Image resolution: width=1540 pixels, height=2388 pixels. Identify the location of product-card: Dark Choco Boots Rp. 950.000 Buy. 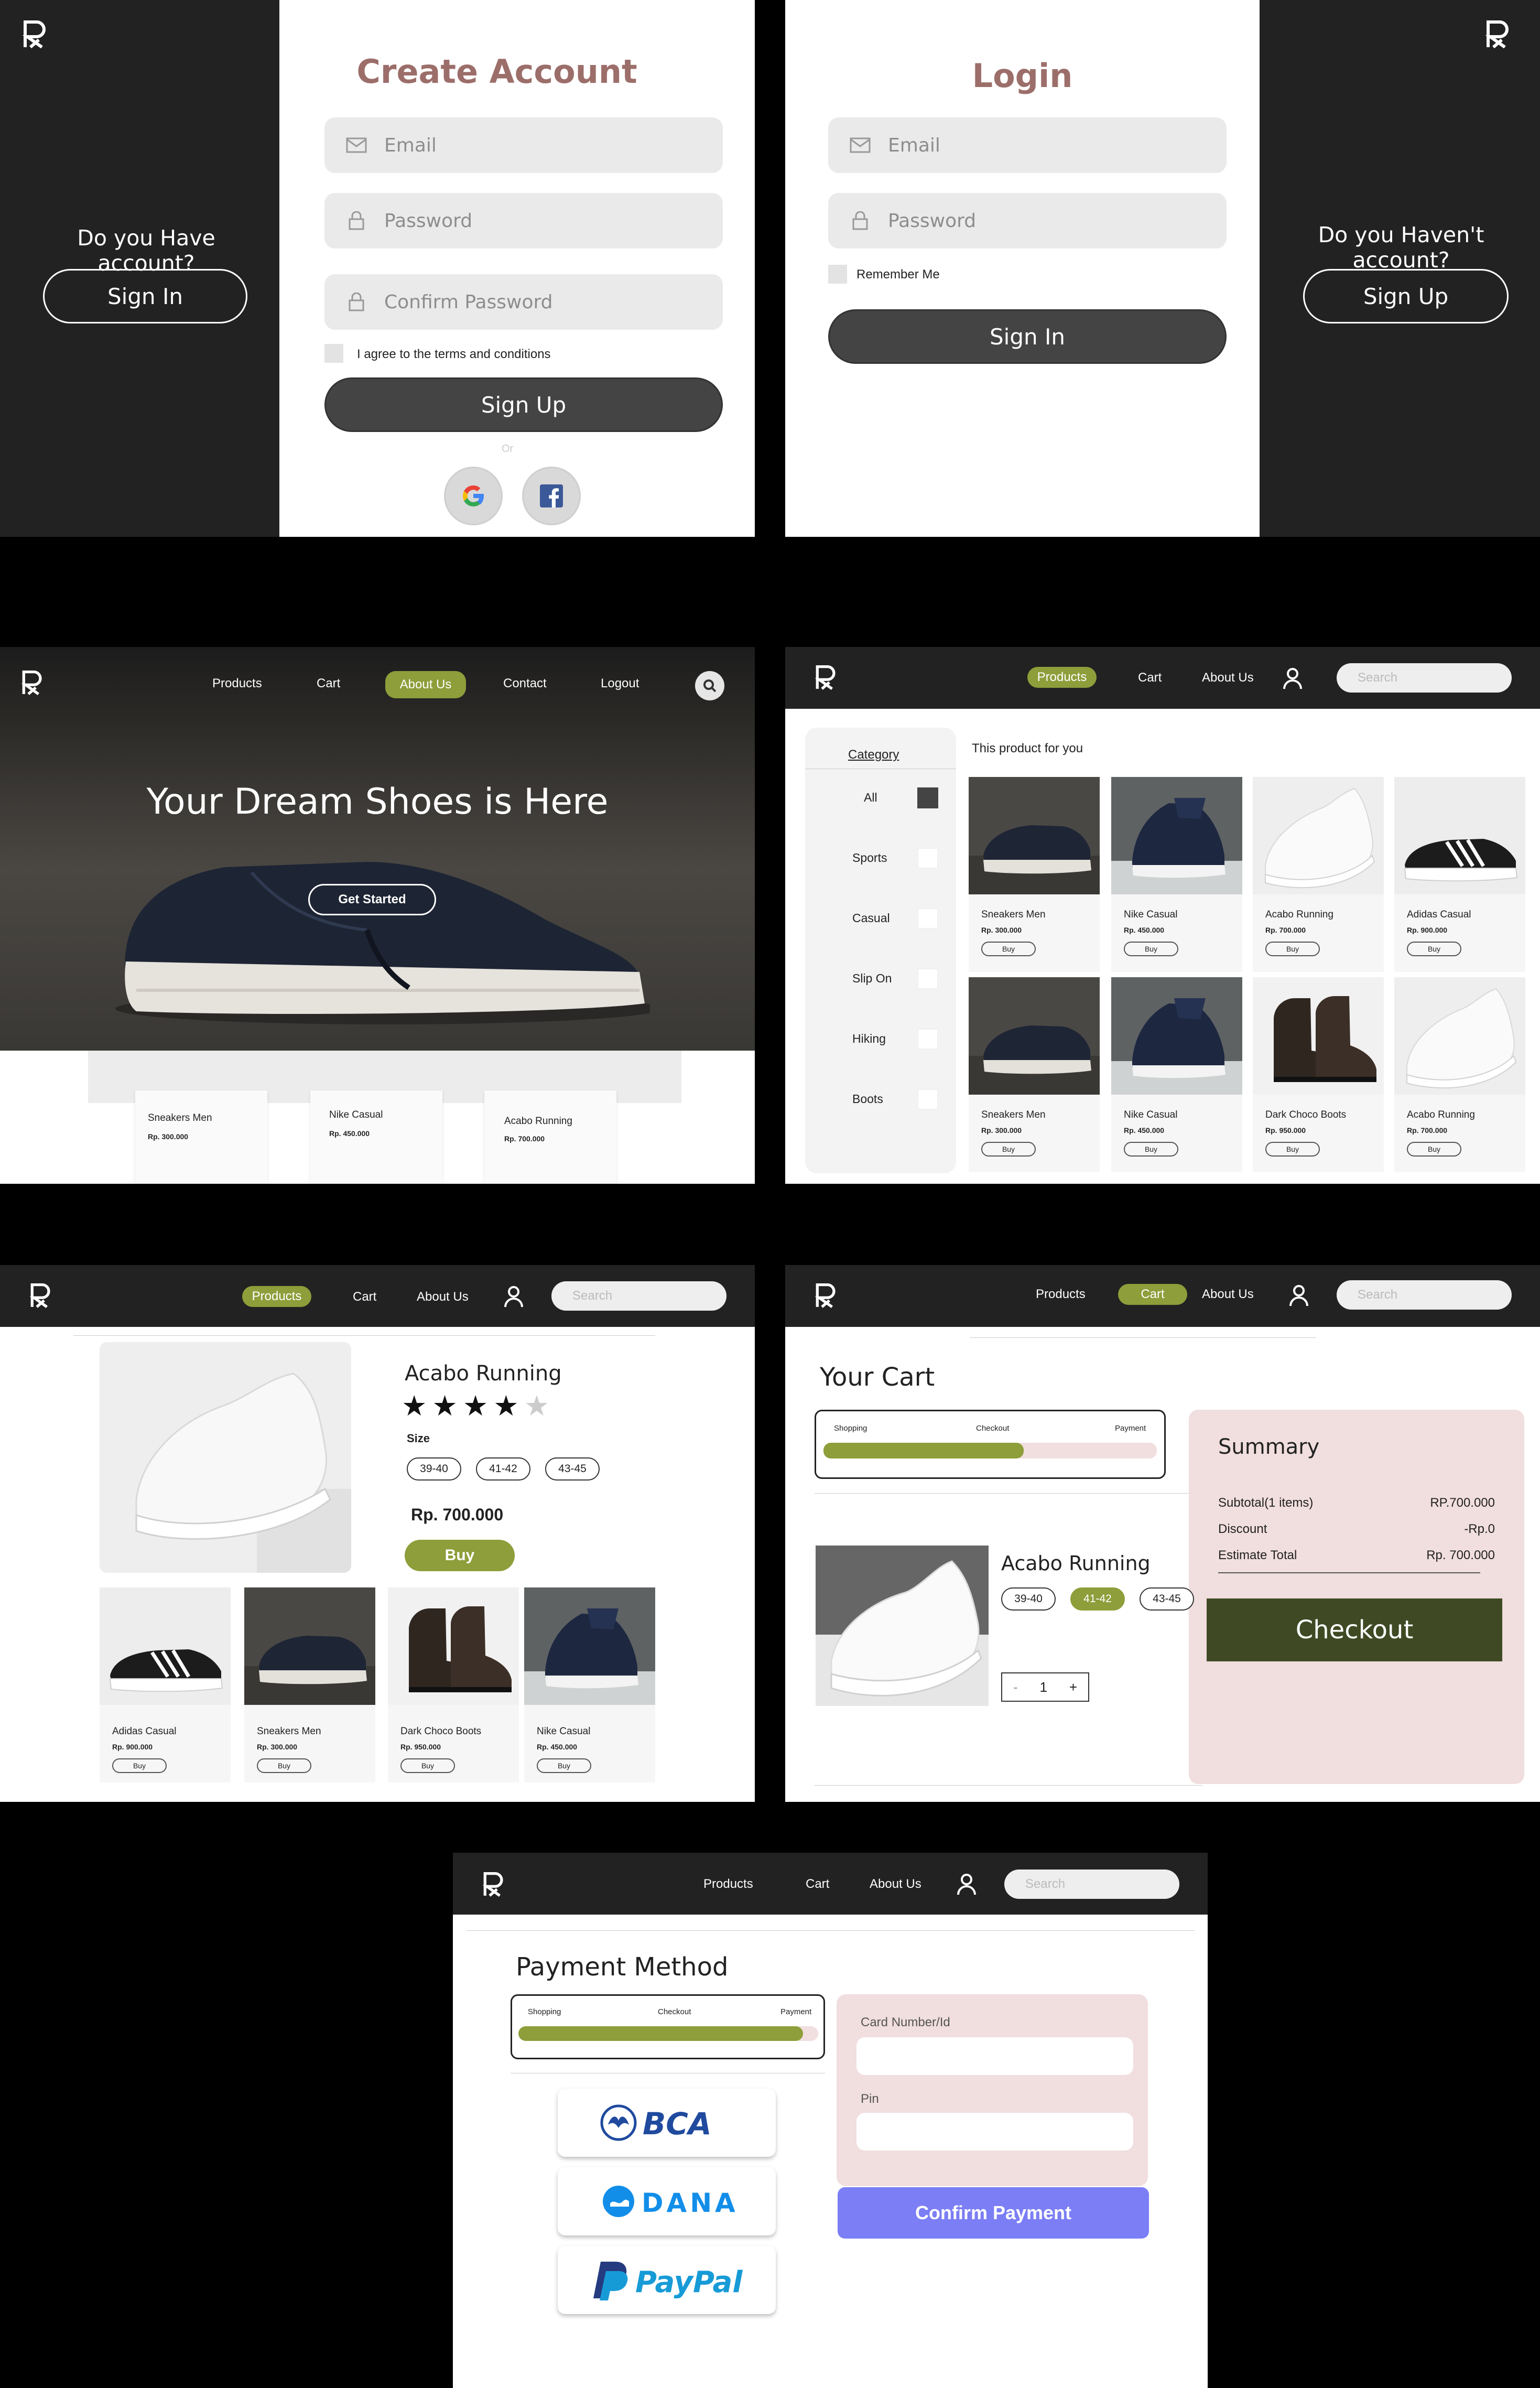
(1318, 1074).